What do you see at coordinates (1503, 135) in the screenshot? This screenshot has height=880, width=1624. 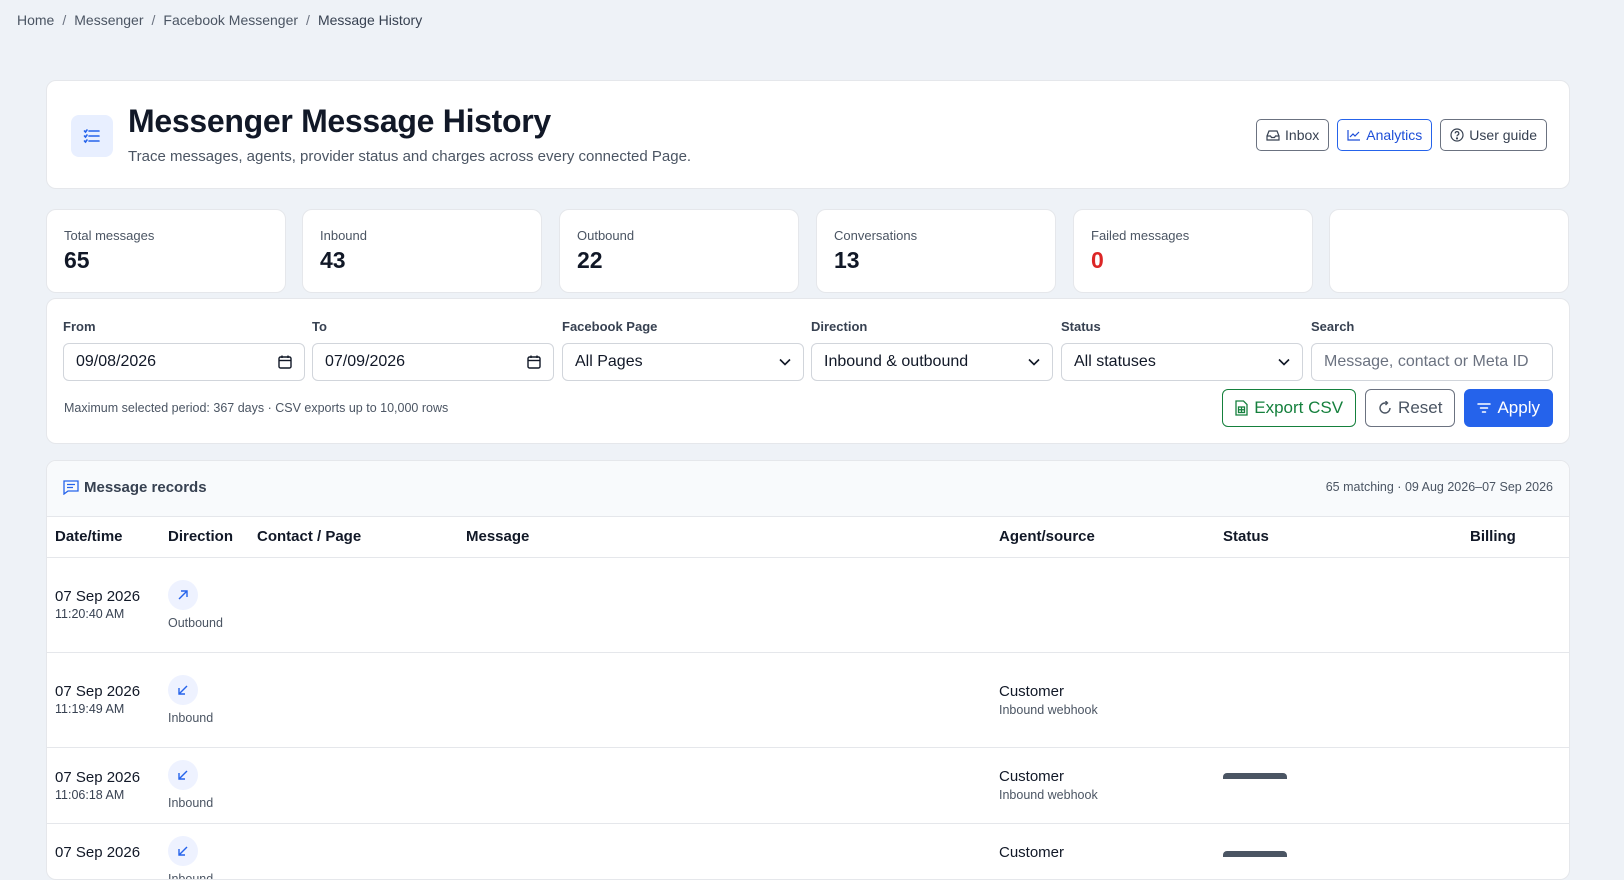 I see `user-guide-button-label: User guide` at bounding box center [1503, 135].